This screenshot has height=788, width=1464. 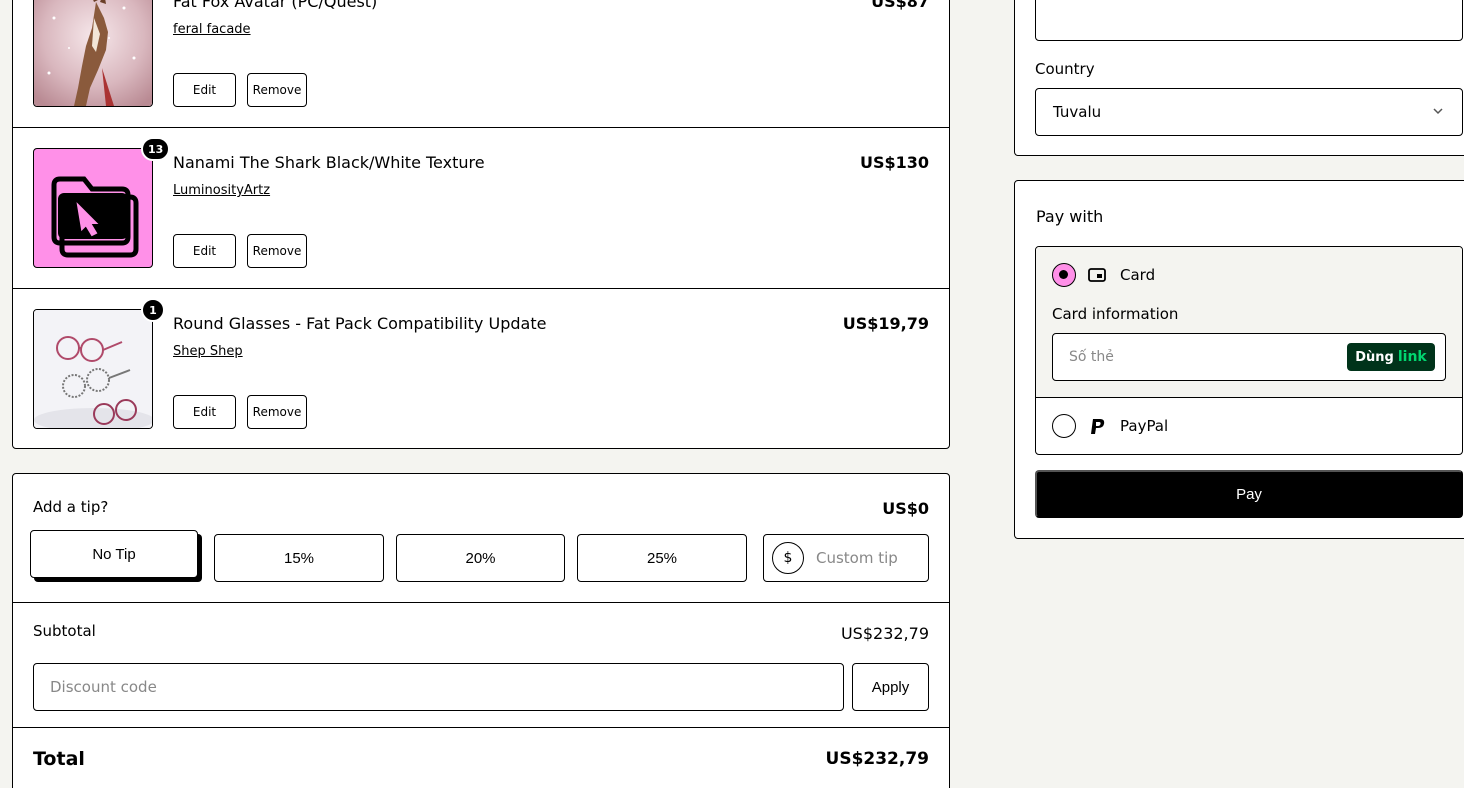 I want to click on paypal-label: PayPal, so click(x=1144, y=426).